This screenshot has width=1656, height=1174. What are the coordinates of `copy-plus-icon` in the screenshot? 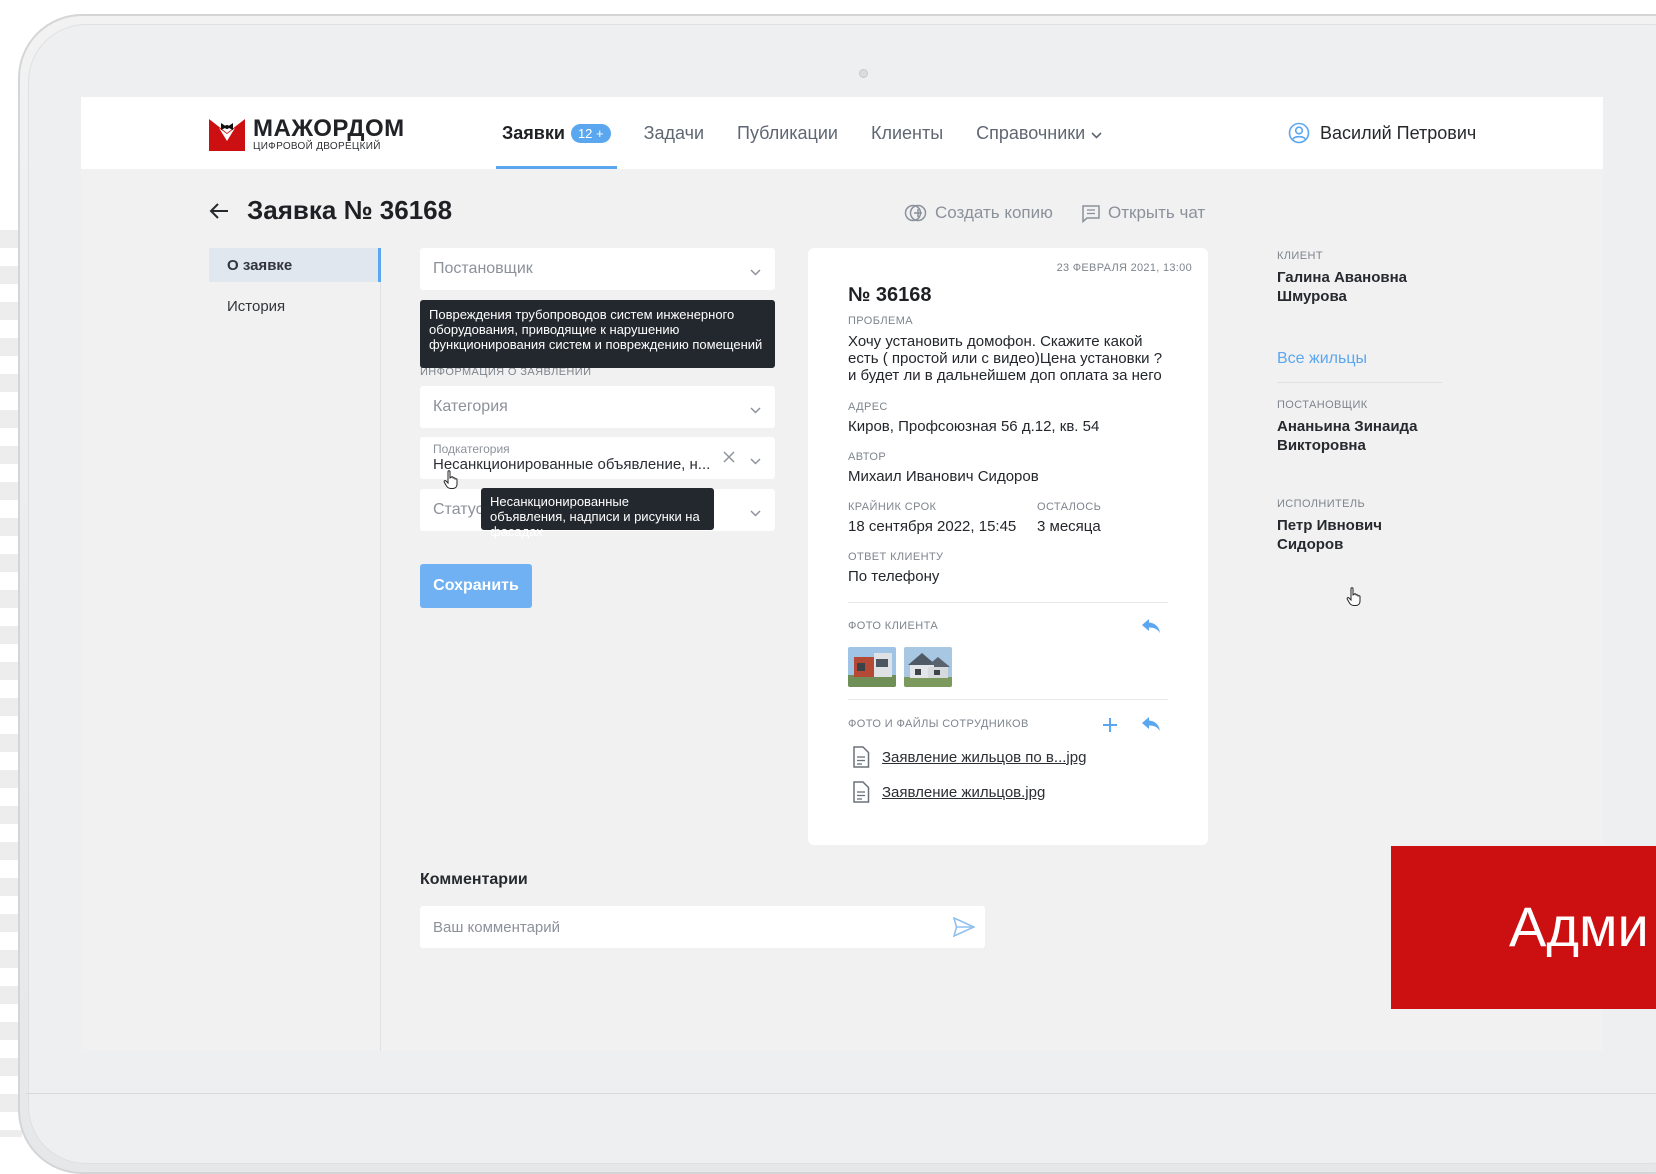 It's located at (915, 213).